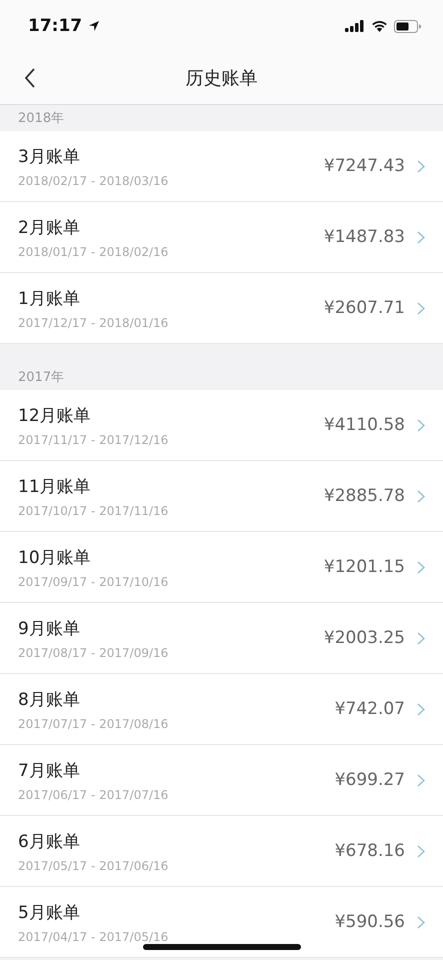  What do you see at coordinates (221, 308) in the screenshot?
I see `bill-list-item: 1月账单 2017/12/17 - 2018/01/16 ¥2607.71` at bounding box center [221, 308].